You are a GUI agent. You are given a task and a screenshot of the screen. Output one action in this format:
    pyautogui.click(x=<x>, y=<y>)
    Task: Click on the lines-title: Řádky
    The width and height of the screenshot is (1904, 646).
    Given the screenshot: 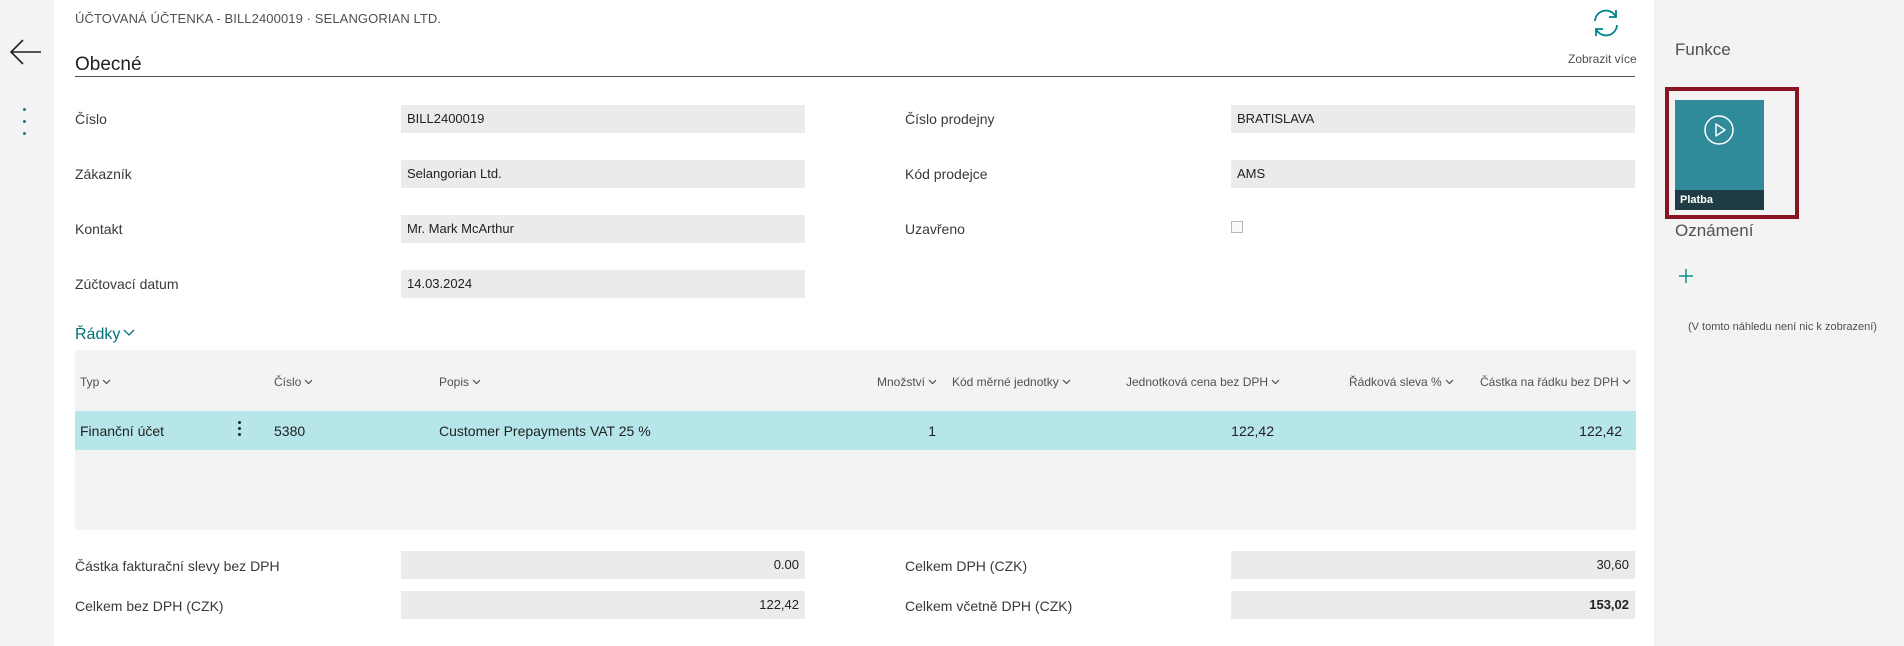 What is the action you would take?
    pyautogui.click(x=98, y=334)
    